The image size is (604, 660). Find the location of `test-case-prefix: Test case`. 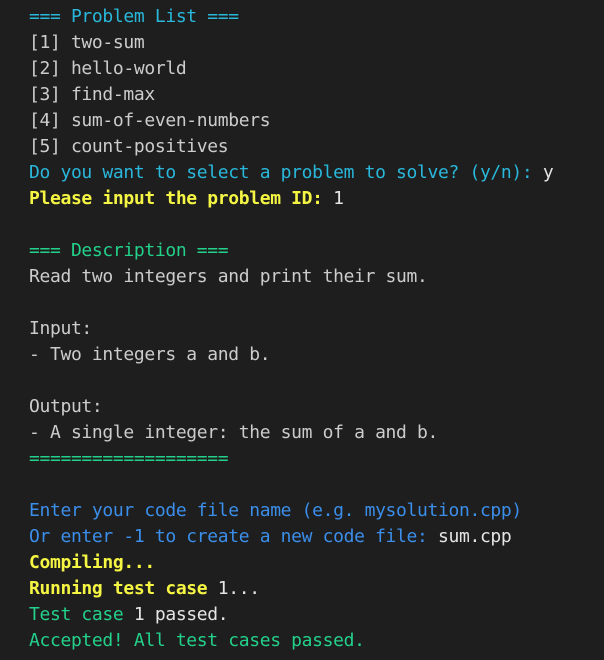

test-case-prefix: Test case is located at coordinates (81, 614).